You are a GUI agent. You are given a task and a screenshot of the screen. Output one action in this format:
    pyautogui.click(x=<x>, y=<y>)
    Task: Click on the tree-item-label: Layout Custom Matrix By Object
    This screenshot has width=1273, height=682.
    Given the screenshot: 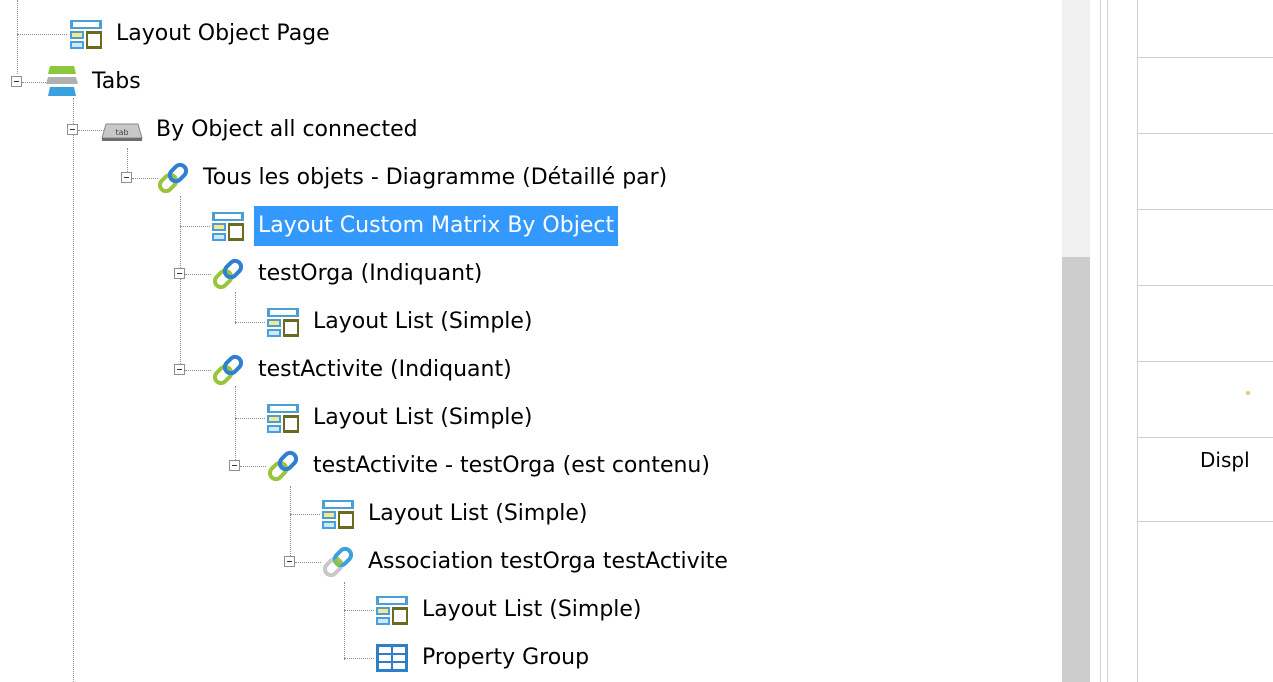 What is the action you would take?
    pyautogui.click(x=436, y=226)
    